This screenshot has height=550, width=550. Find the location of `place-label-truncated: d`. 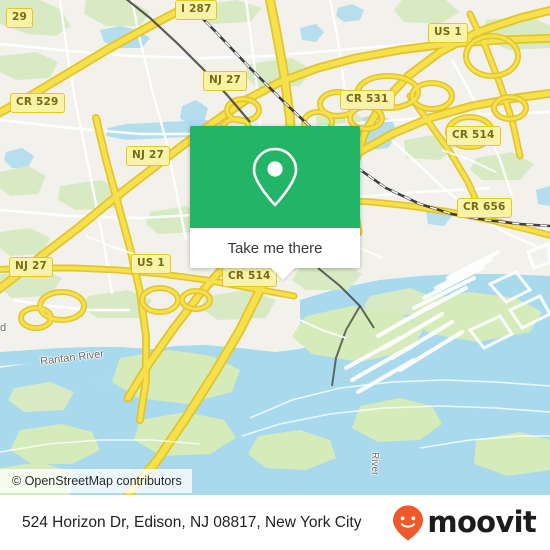

place-label-truncated: d is located at coordinates (3, 328).